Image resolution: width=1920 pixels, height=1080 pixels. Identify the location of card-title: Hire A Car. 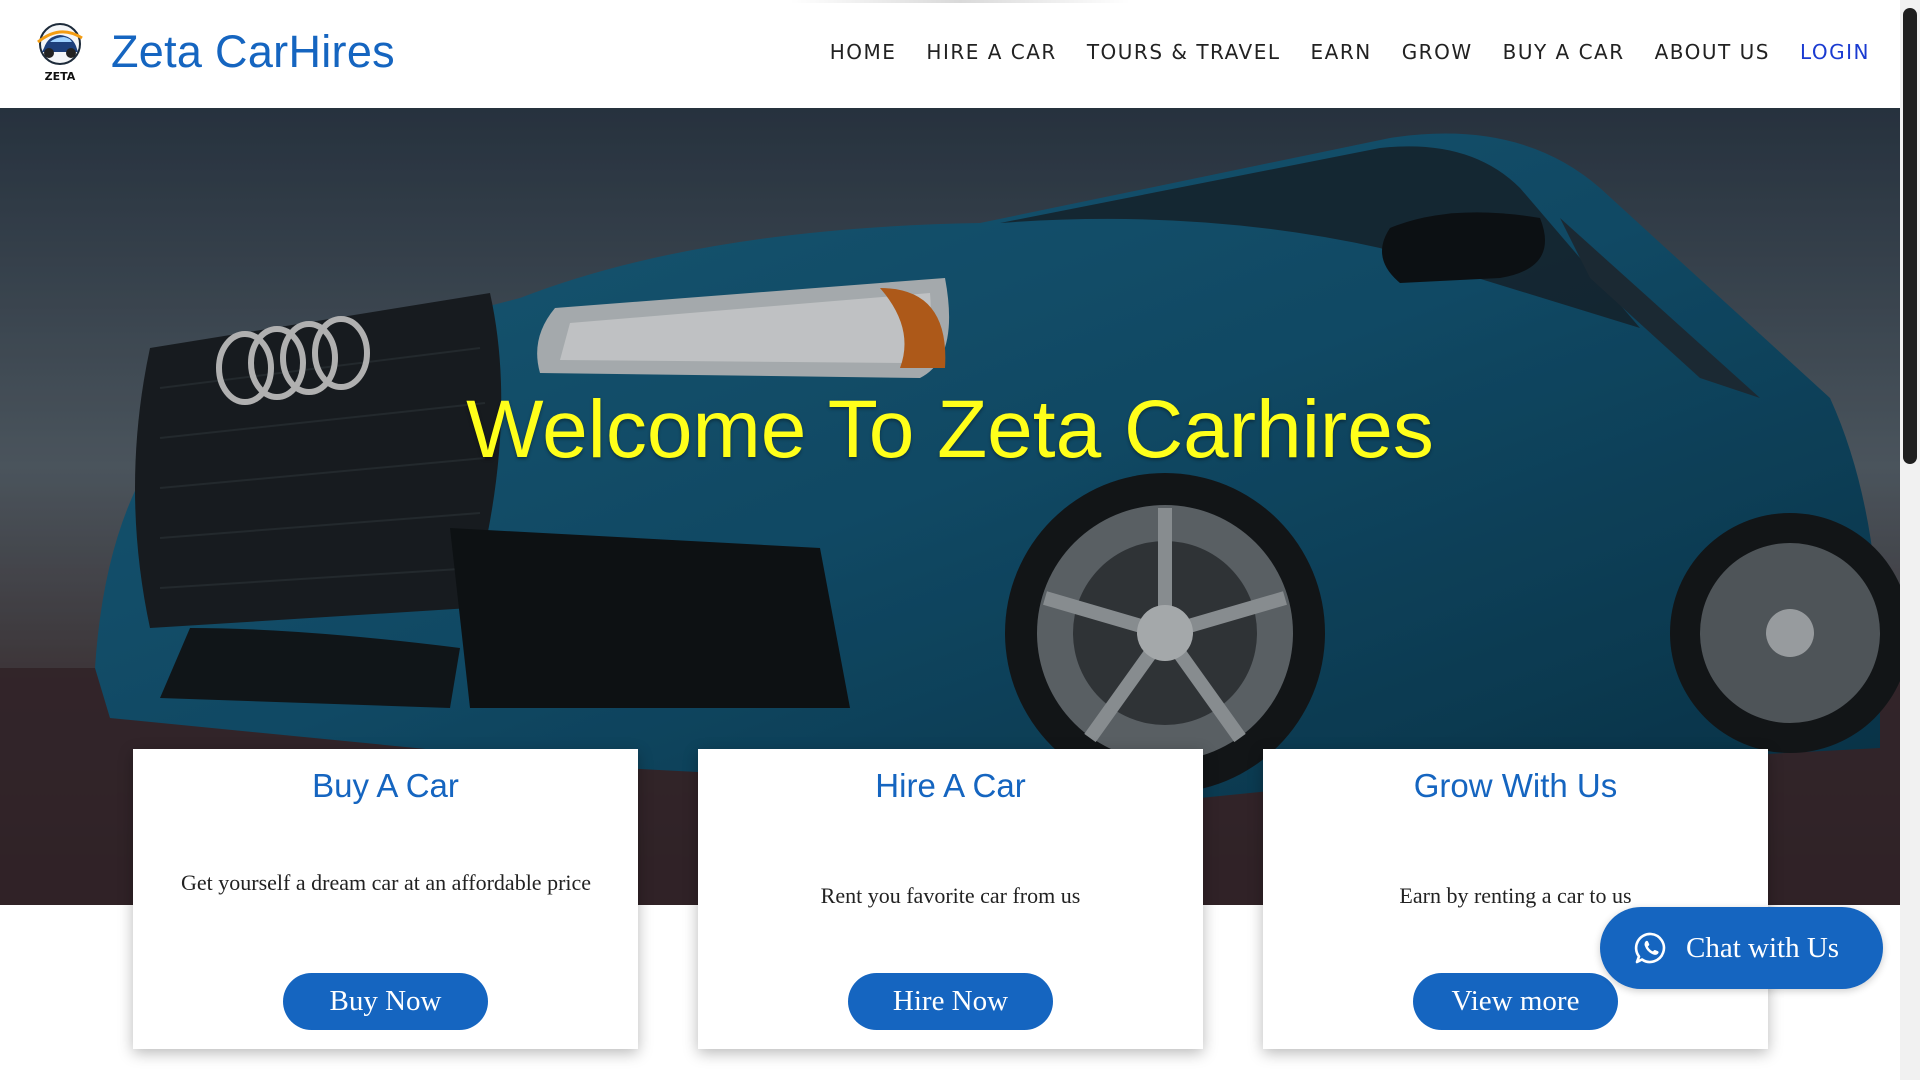
(950, 785).